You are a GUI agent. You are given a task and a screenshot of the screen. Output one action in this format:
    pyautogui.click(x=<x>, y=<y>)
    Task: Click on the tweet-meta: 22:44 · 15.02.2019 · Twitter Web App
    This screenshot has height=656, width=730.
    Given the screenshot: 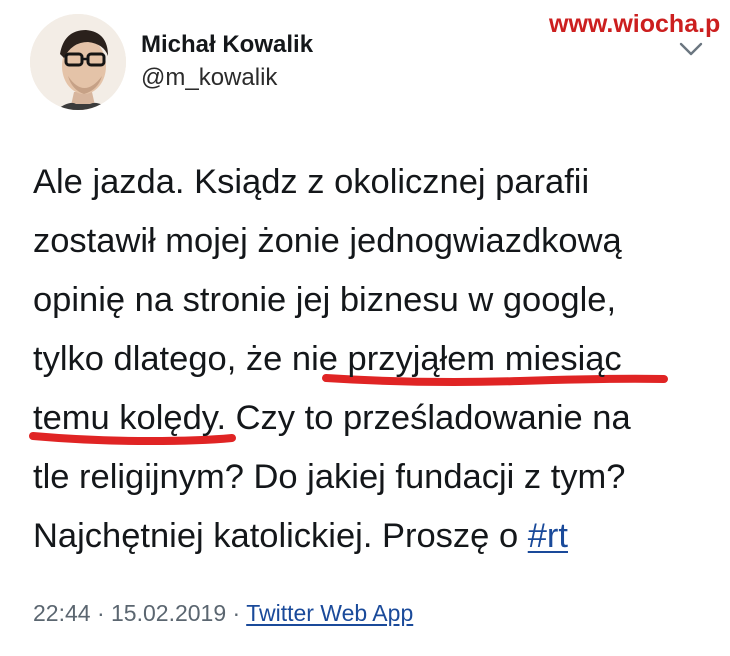 What is the action you would take?
    pyautogui.click(x=223, y=613)
    